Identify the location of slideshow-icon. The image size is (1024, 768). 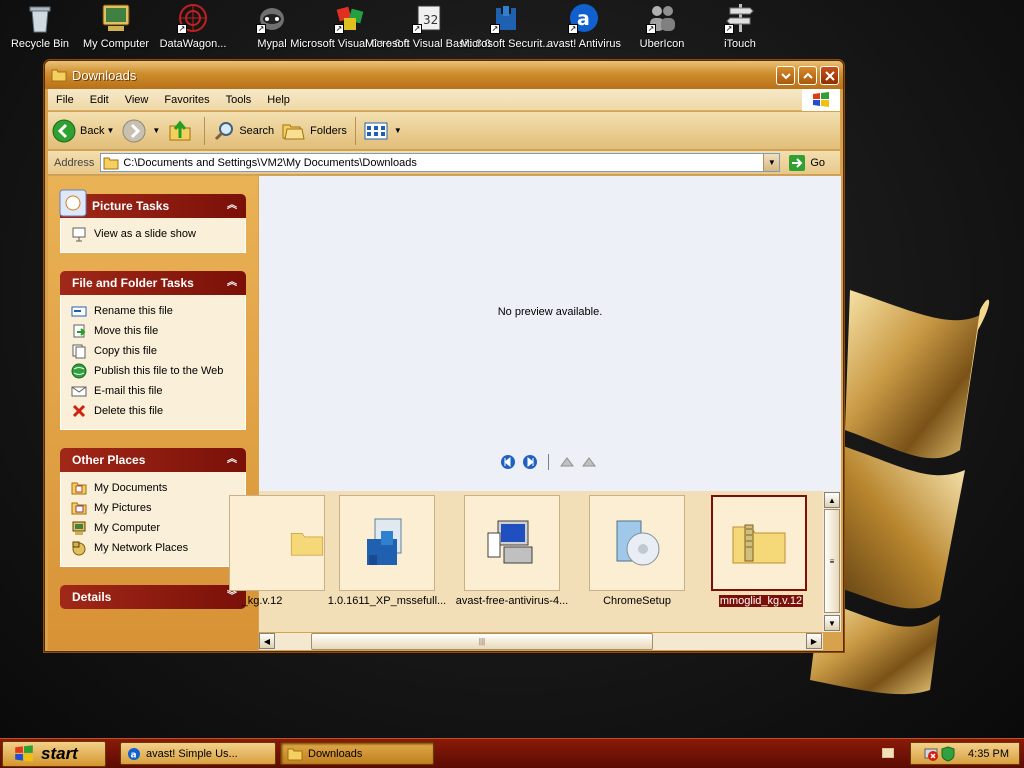
(79, 234).